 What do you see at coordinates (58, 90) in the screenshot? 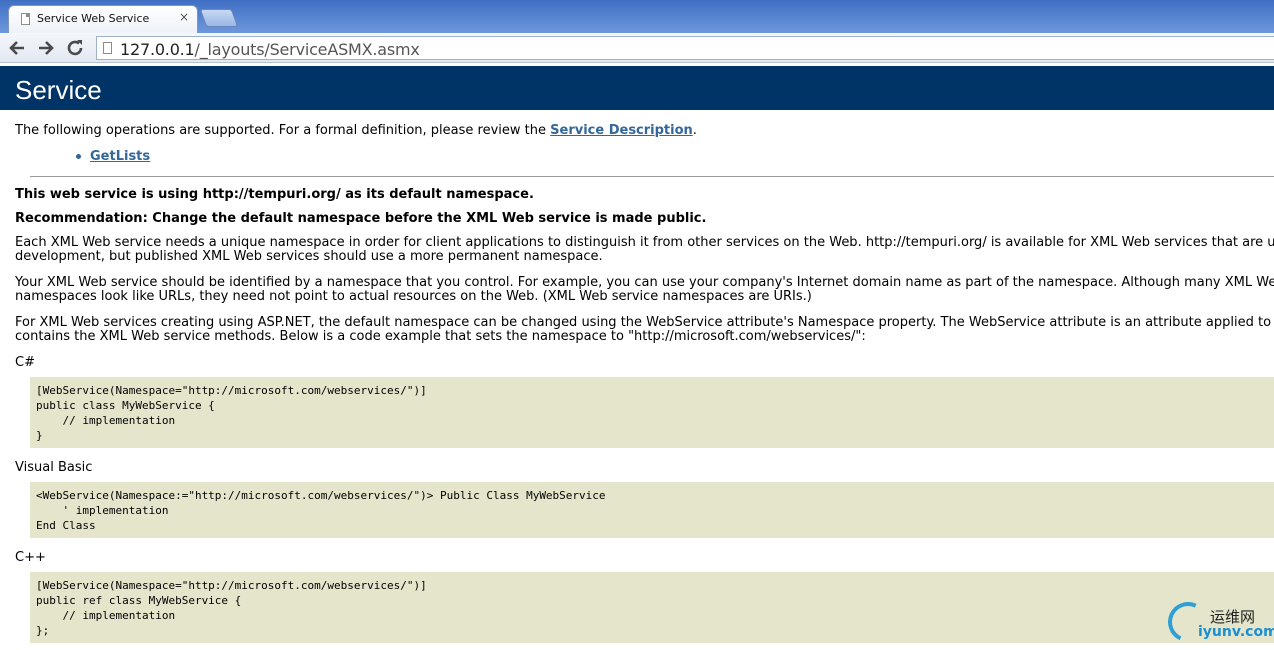
I see `page-title: Service` at bounding box center [58, 90].